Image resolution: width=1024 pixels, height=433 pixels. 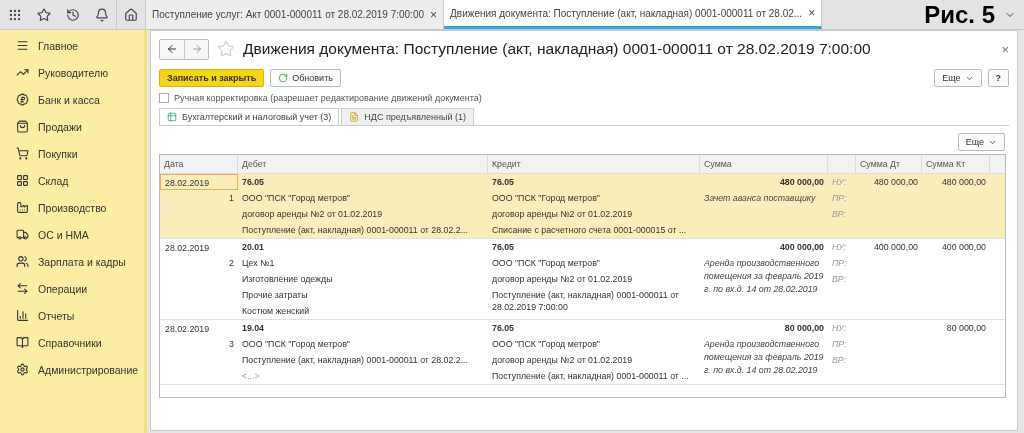 What do you see at coordinates (72, 288) in the screenshot?
I see `sidebar-item: Операции` at bounding box center [72, 288].